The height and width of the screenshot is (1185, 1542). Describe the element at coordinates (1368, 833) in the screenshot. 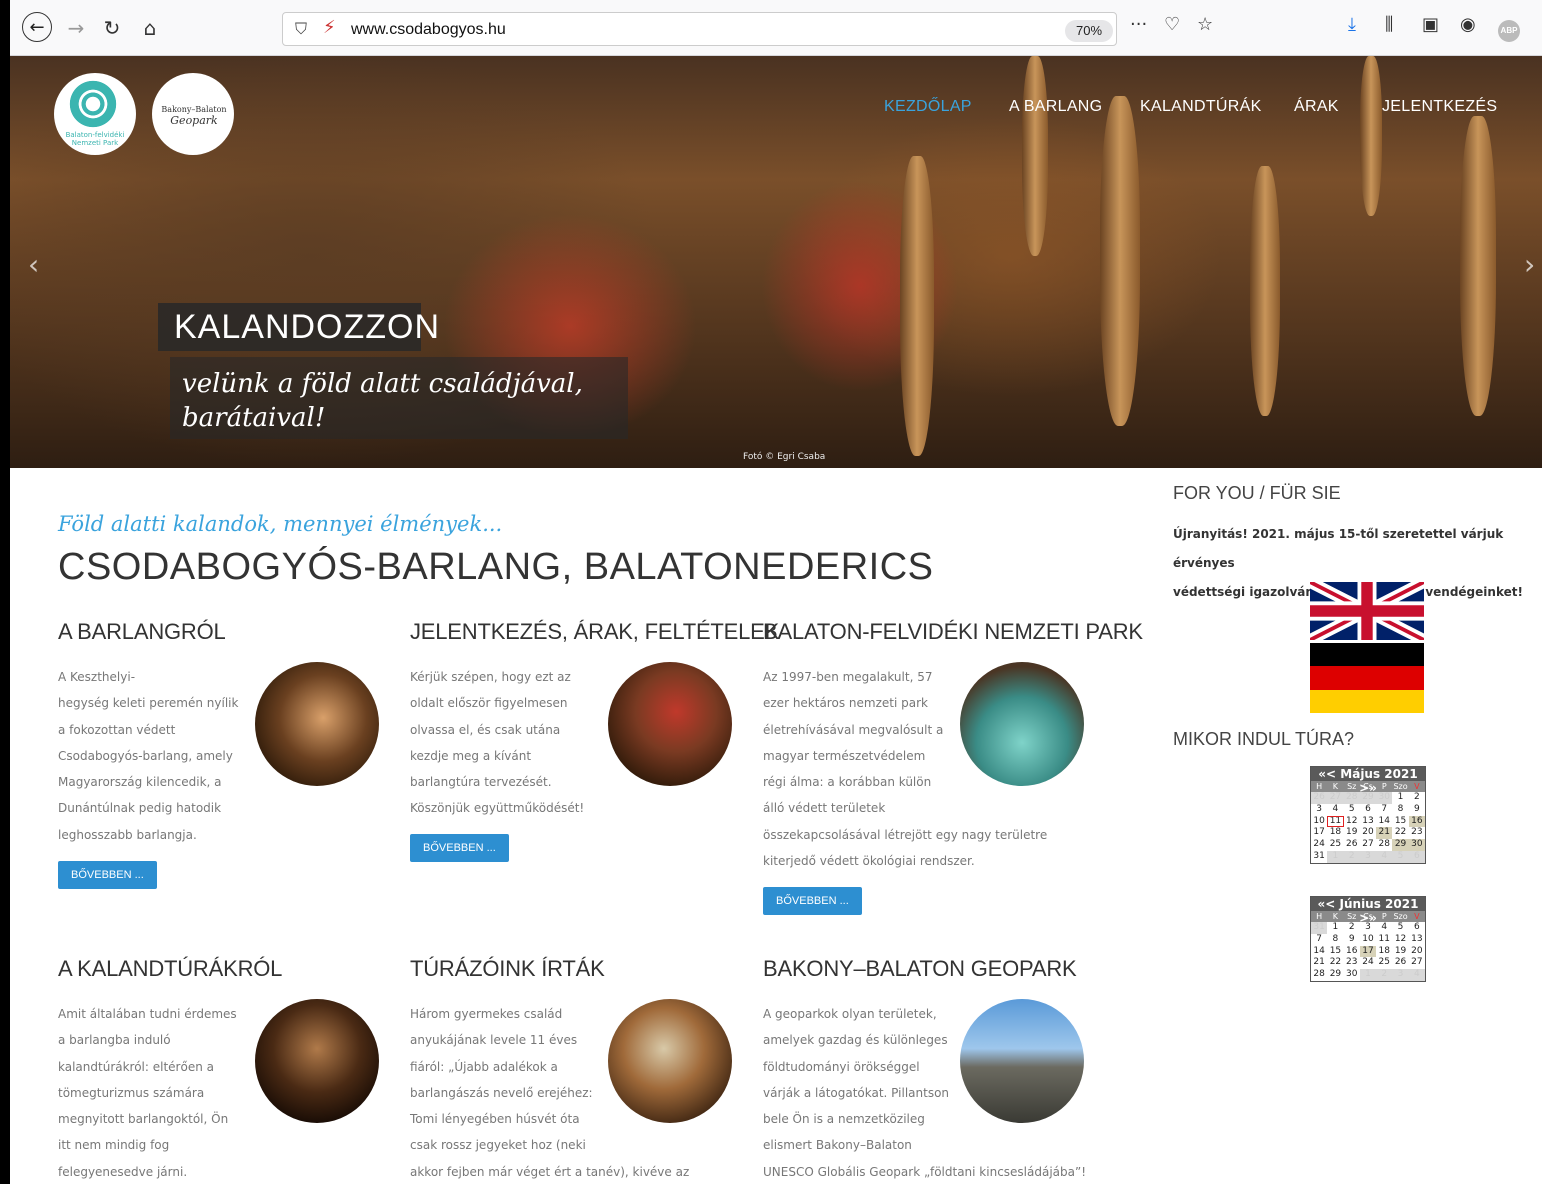

I see `calendar-week: 17 18 19 20 21 22 23` at that location.